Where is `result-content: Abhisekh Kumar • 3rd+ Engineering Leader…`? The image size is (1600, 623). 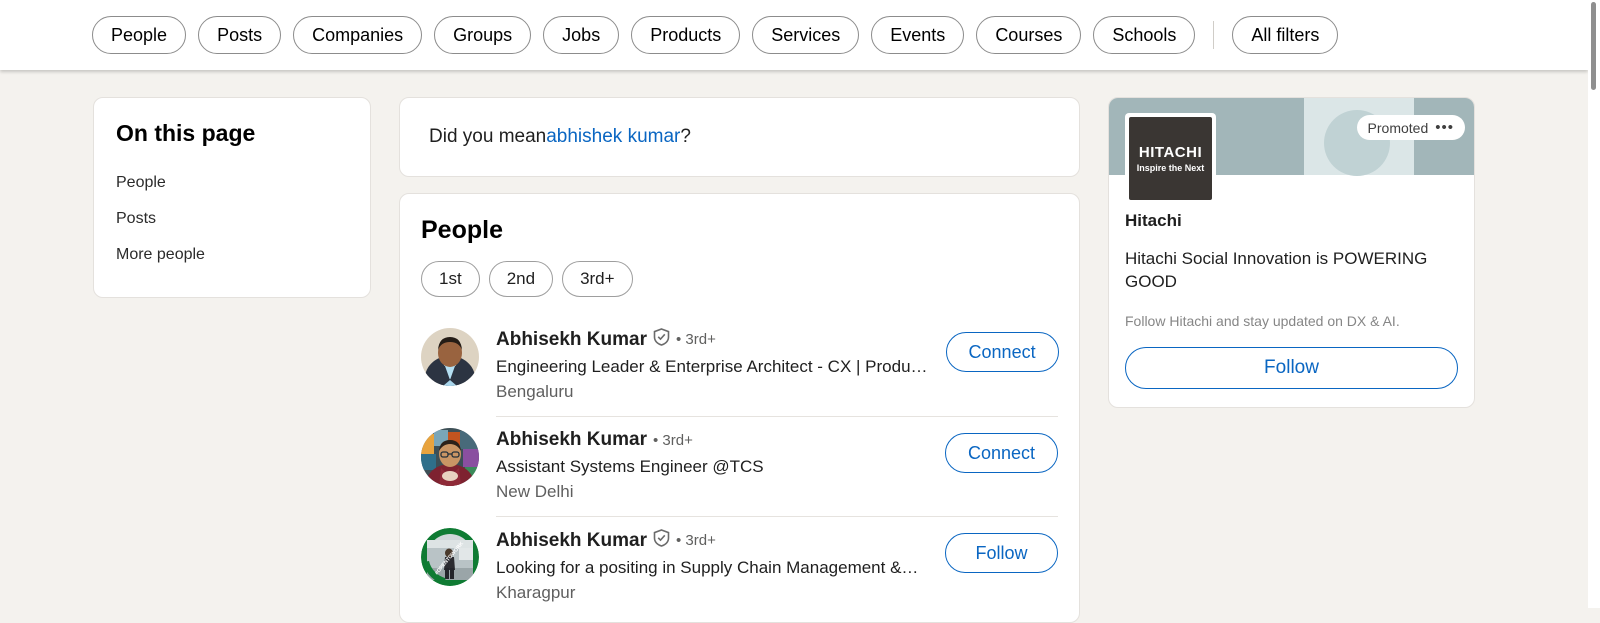
result-content: Abhisekh Kumar • 3rd+ Engineering Leader… is located at coordinates (777, 366).